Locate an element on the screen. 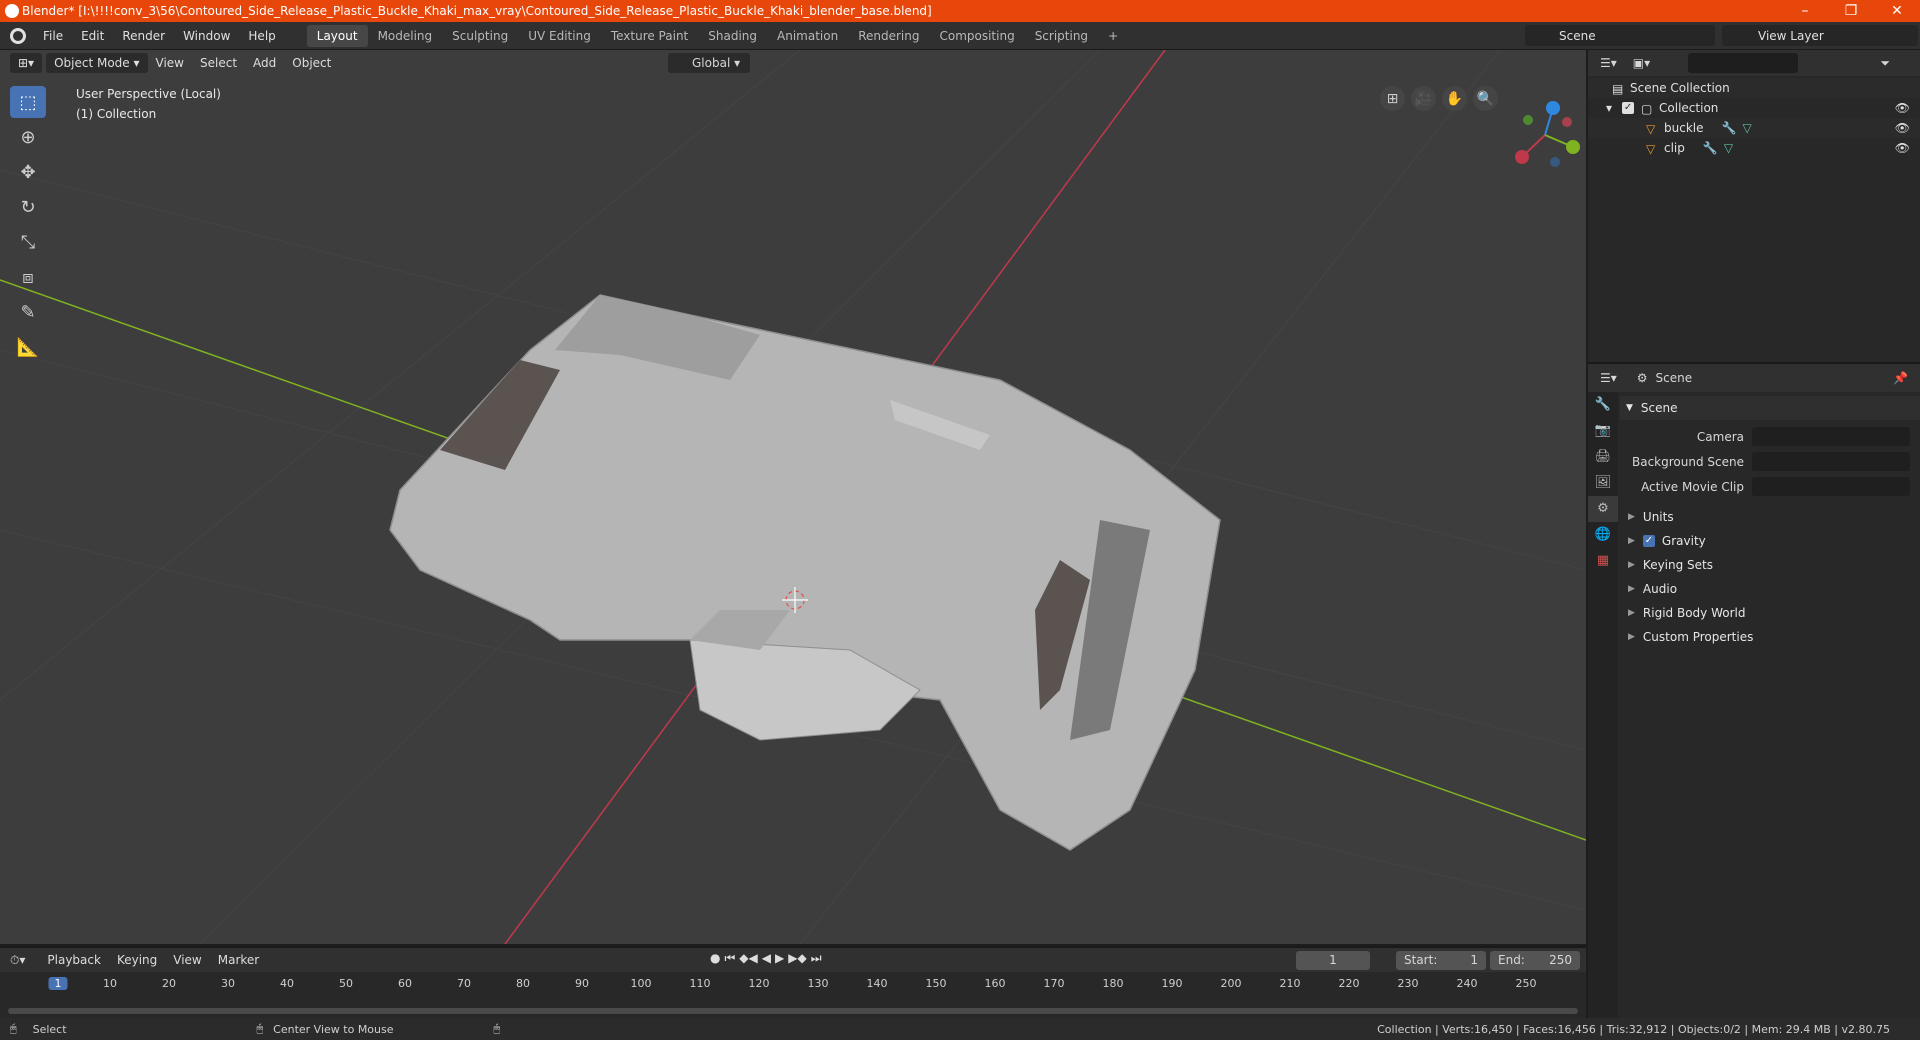 The width and height of the screenshot is (1920, 1040). pin-icon: 📌 is located at coordinates (1900, 378).